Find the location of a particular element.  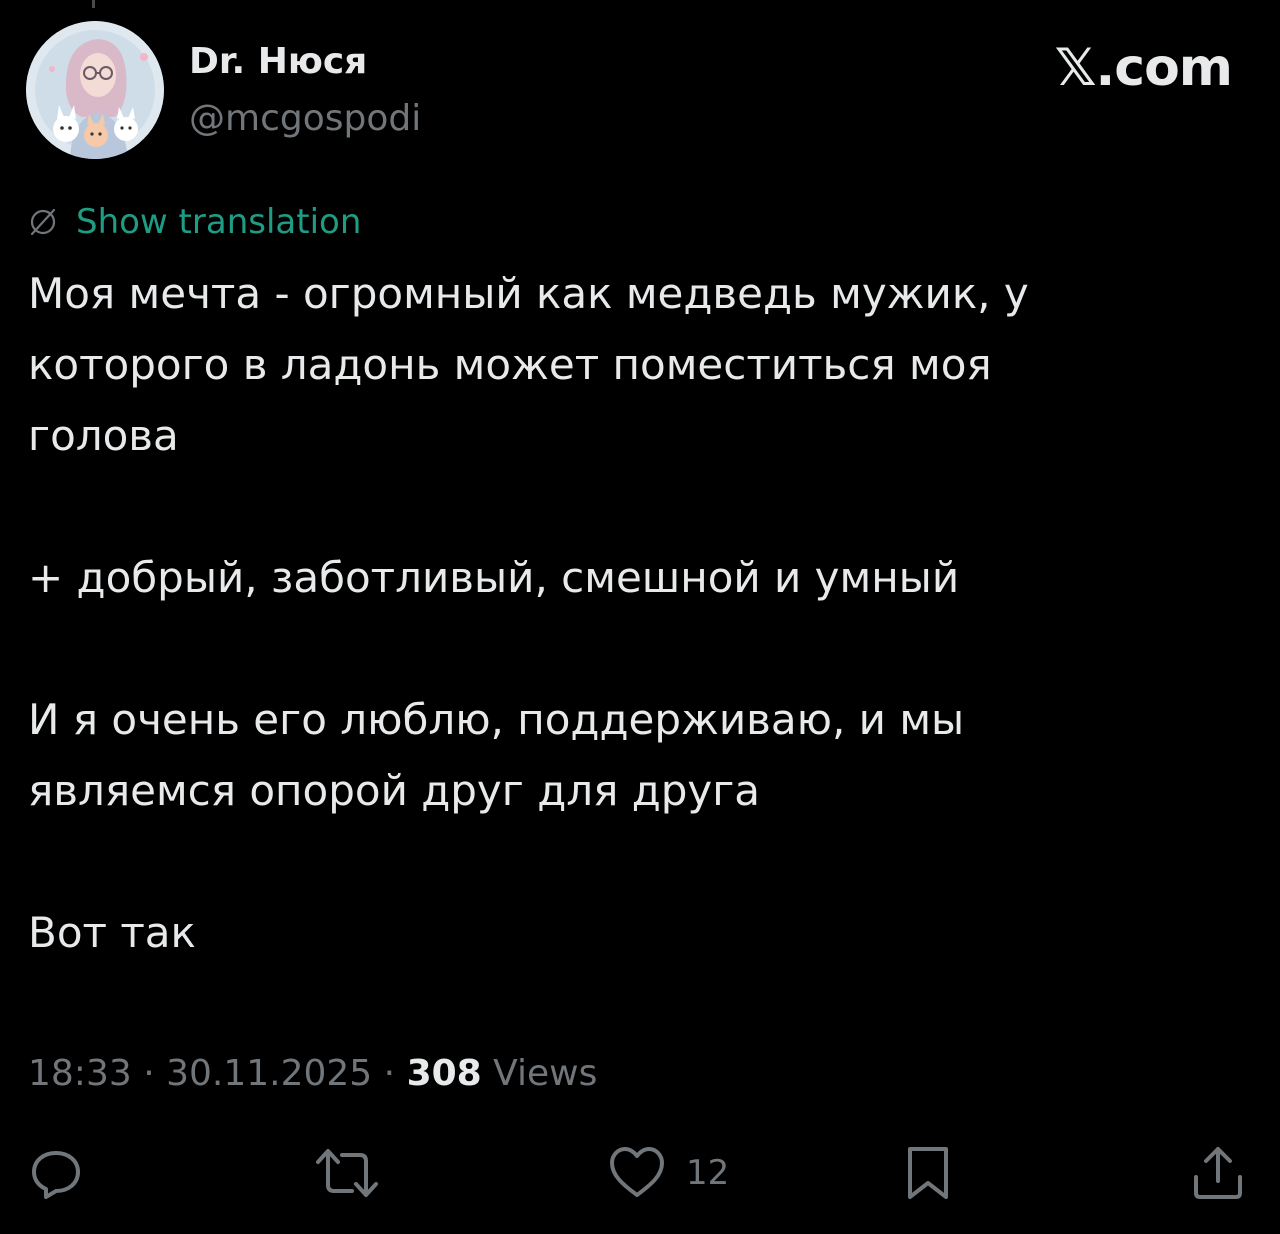

share-button is located at coordinates (1218, 1173).